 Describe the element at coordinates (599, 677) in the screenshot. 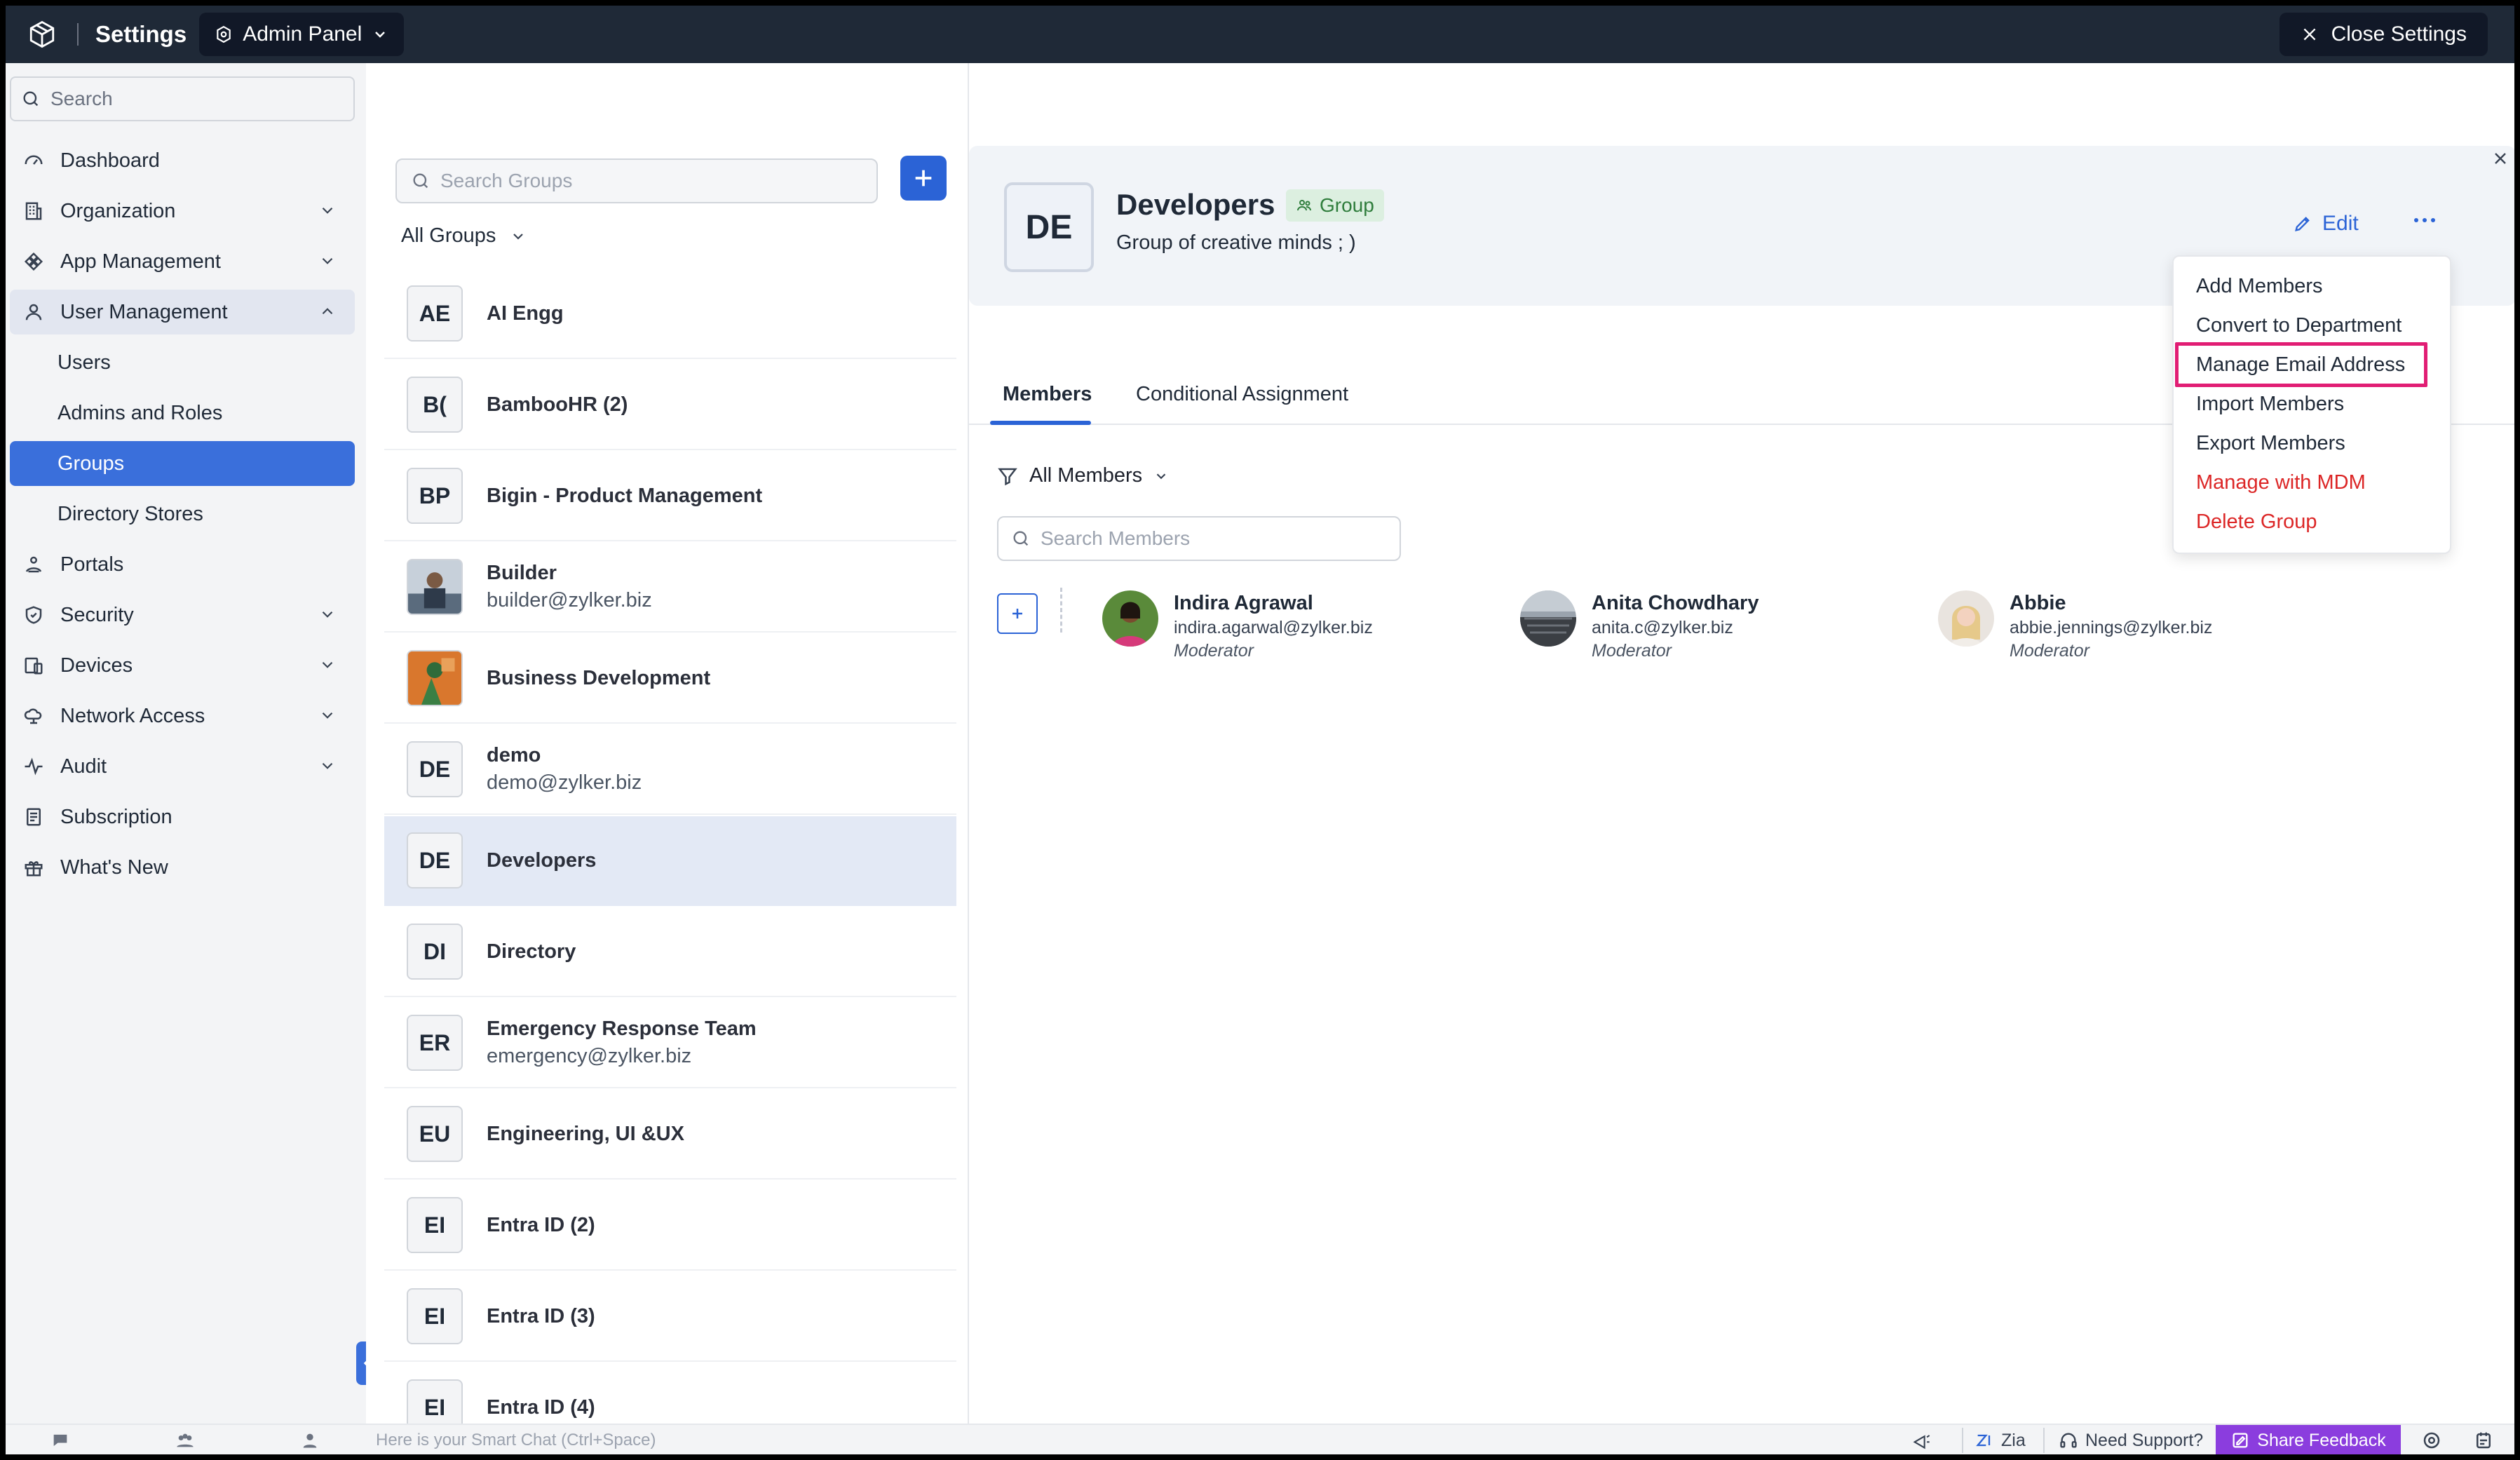

I see `group-name: Business Development` at that location.